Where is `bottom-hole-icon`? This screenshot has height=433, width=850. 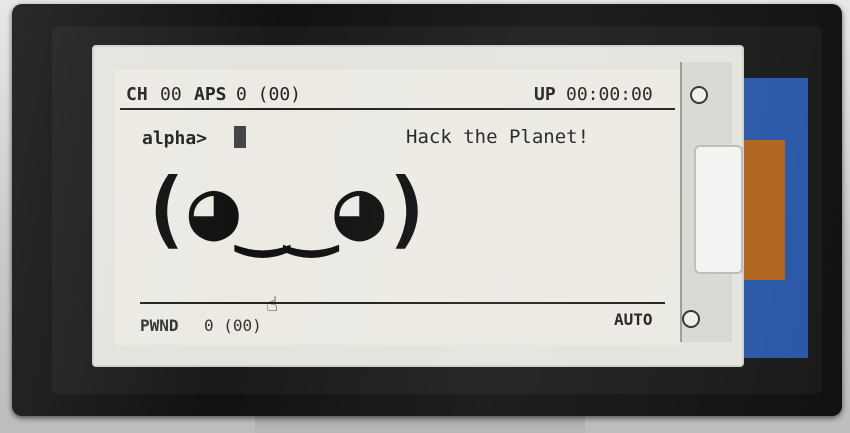
bottom-hole-icon is located at coordinates (691, 319).